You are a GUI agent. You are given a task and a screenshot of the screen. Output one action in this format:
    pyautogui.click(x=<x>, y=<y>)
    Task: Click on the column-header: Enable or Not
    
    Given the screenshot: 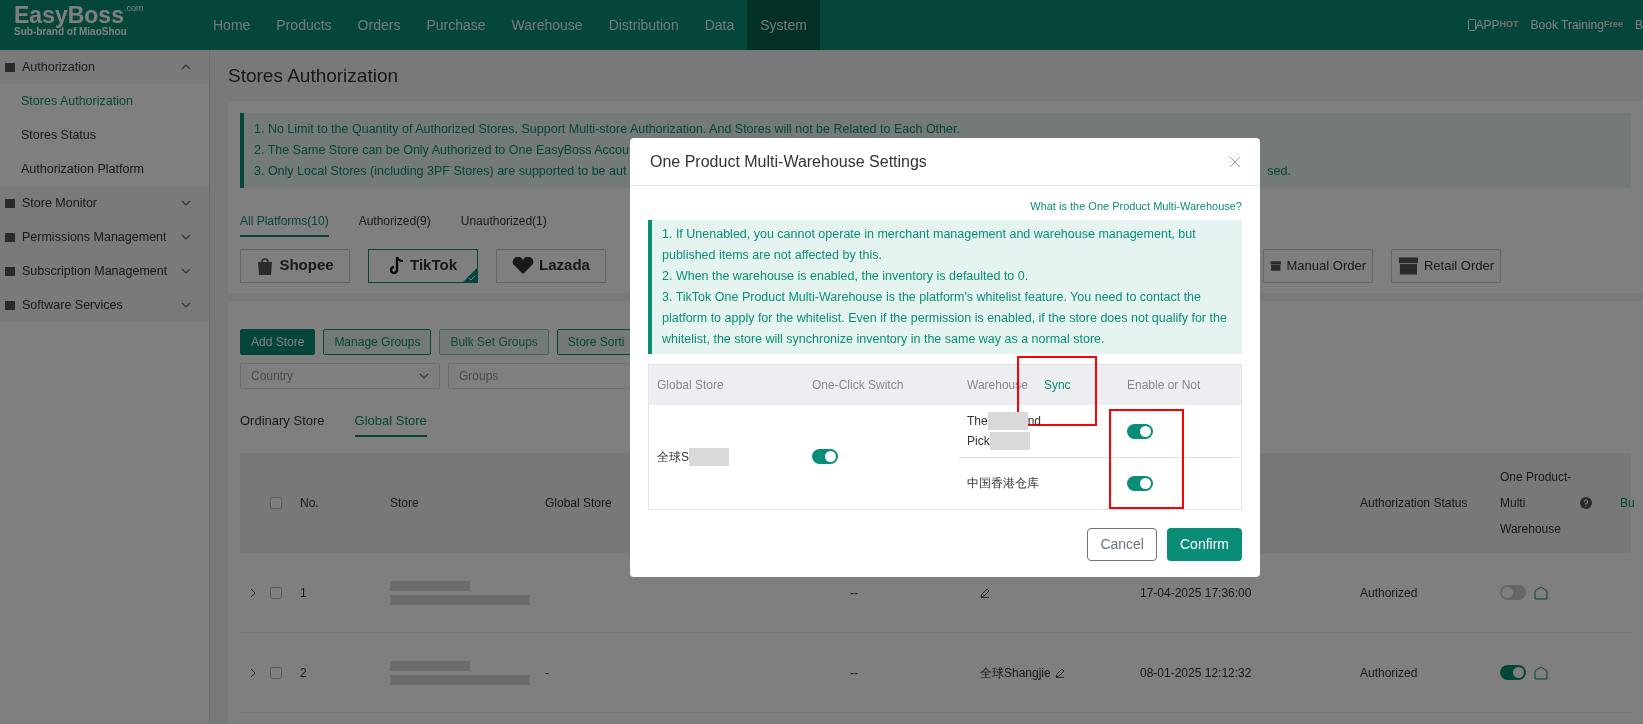 What is the action you would take?
    pyautogui.click(x=1164, y=385)
    